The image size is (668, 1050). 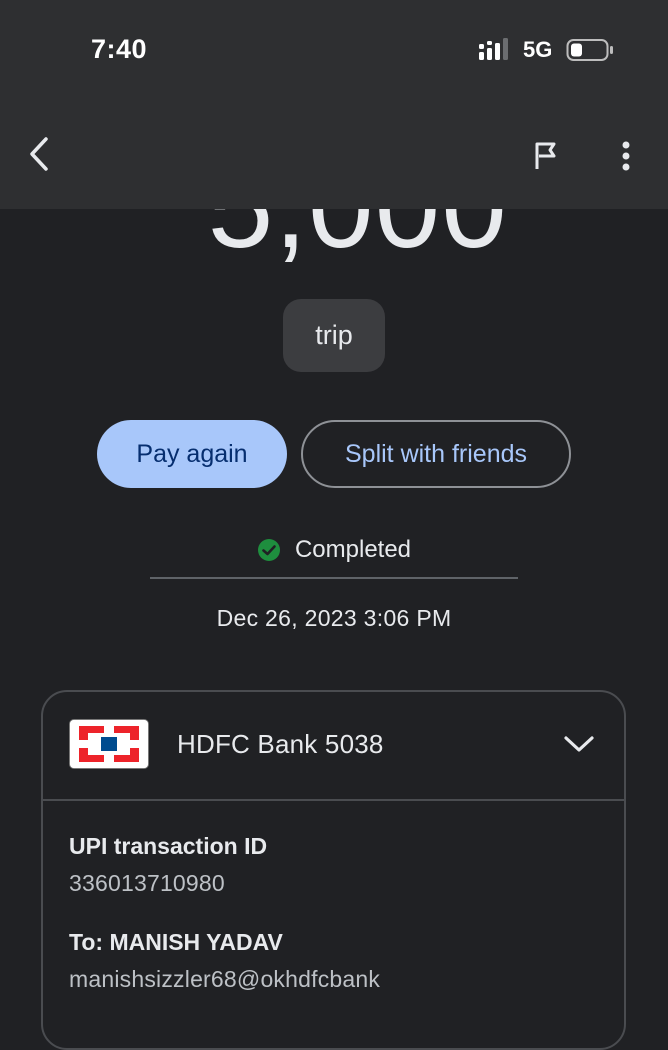 I want to click on chevron-left-icon, so click(x=39, y=154).